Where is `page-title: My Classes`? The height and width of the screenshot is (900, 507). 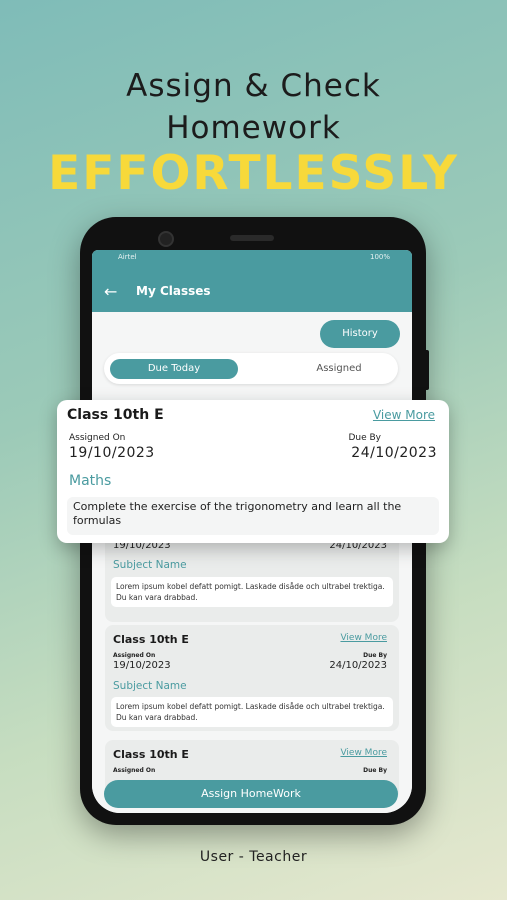 page-title: My Classes is located at coordinates (173, 291).